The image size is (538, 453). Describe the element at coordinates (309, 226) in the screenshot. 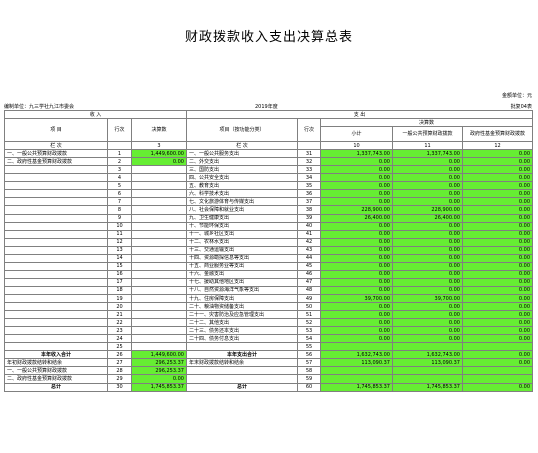

I see `expense-row-no: 40` at that location.